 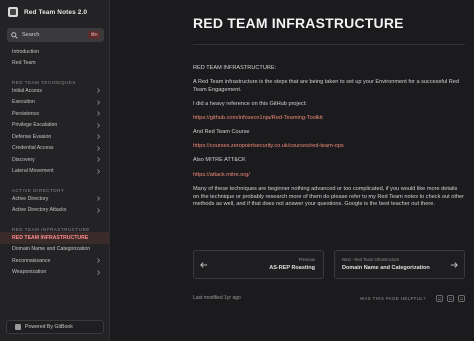 I want to click on sidebar-item-reconnaissance: Reconnaissance, so click(x=54, y=261).